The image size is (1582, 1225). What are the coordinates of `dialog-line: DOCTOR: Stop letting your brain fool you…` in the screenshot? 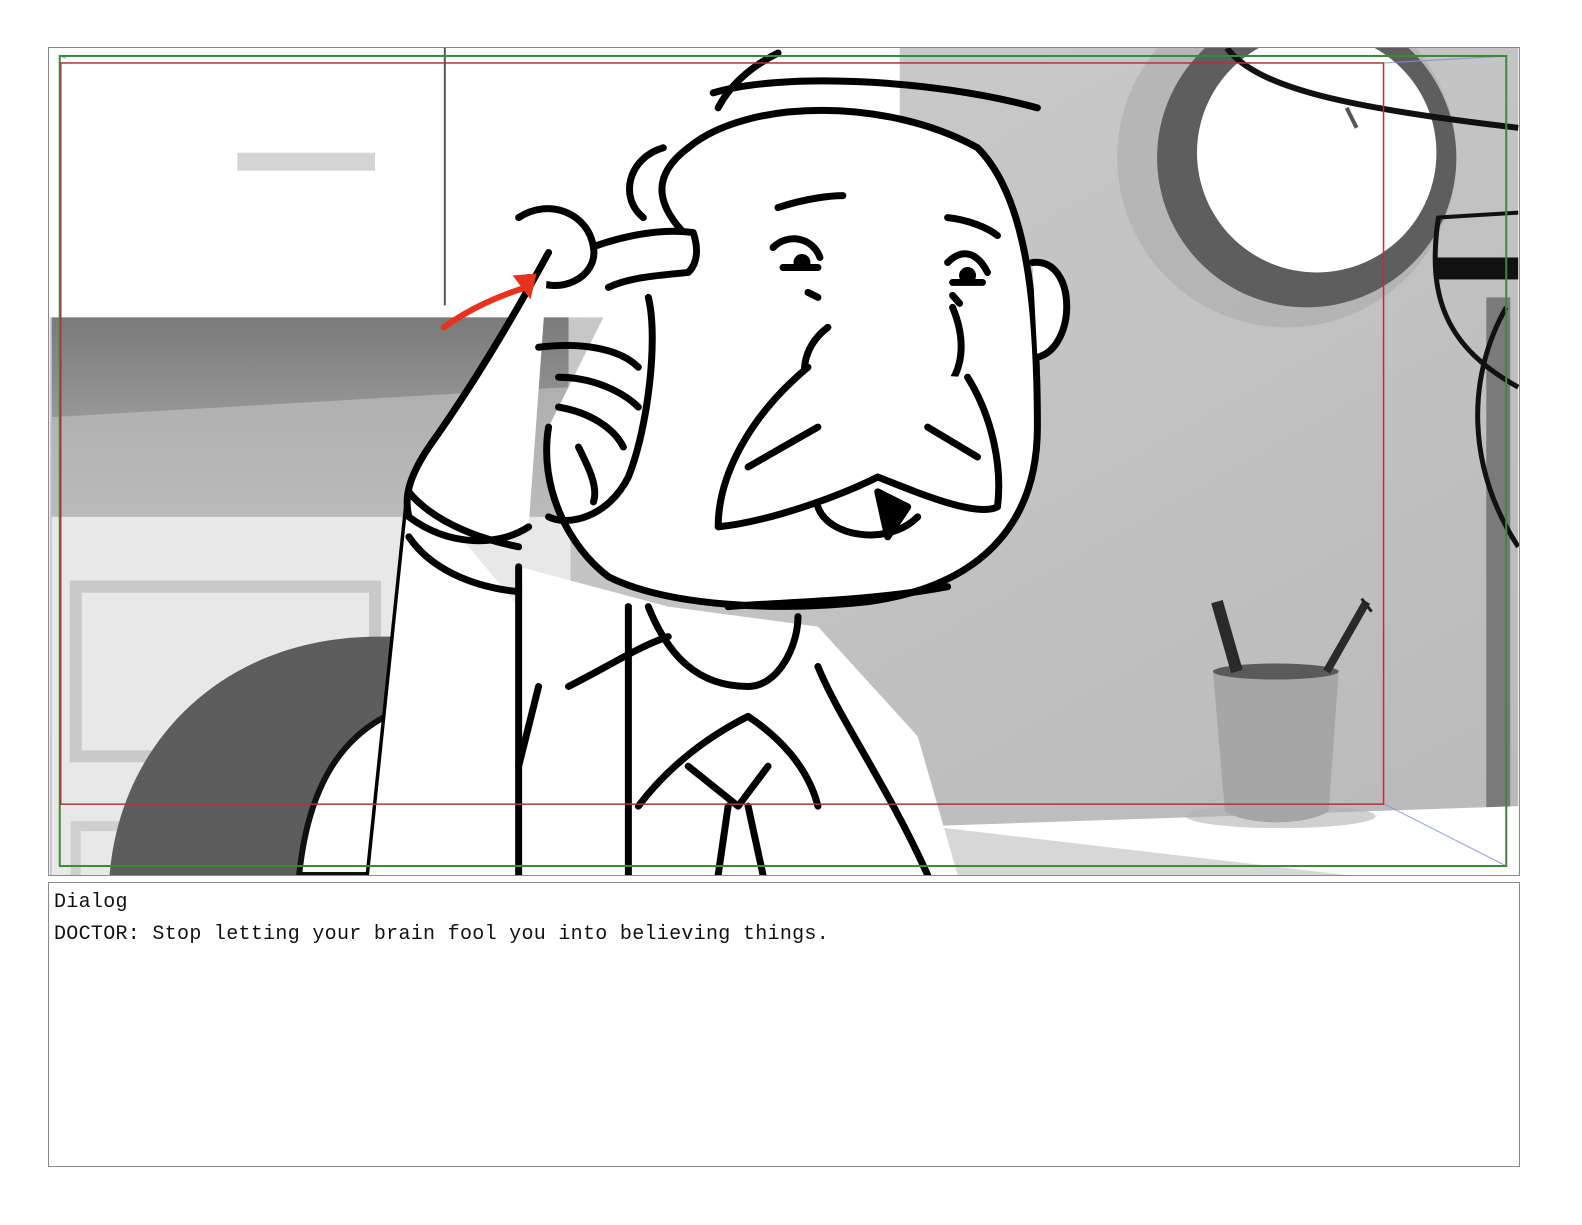 It's located at (442, 934).